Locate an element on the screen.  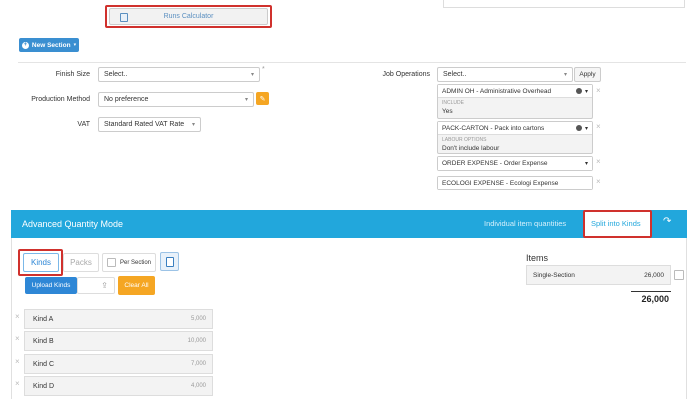
edit-pencil-button: ✎ is located at coordinates (262, 98).